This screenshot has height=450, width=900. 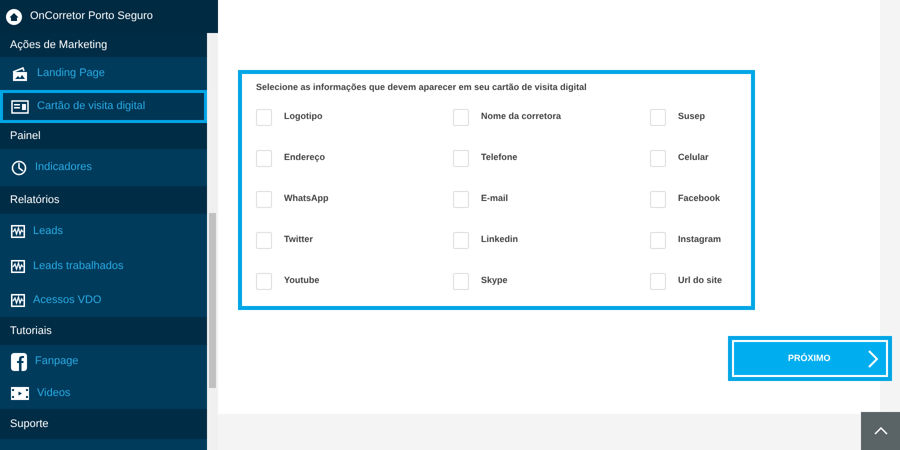 What do you see at coordinates (20, 107) in the screenshot?
I see `id-card-icon` at bounding box center [20, 107].